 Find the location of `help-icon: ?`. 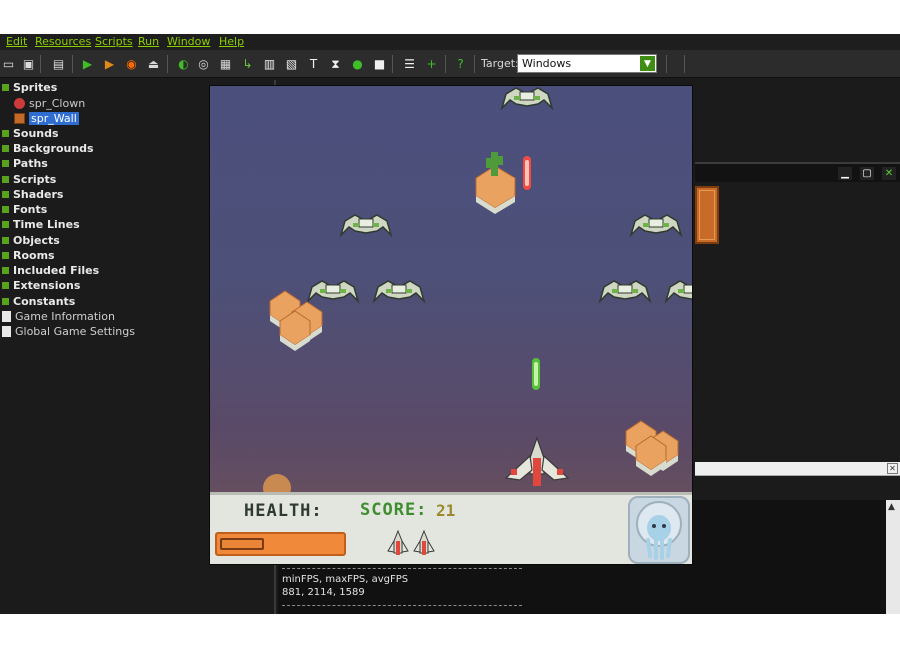

help-icon: ? is located at coordinates (460, 63).